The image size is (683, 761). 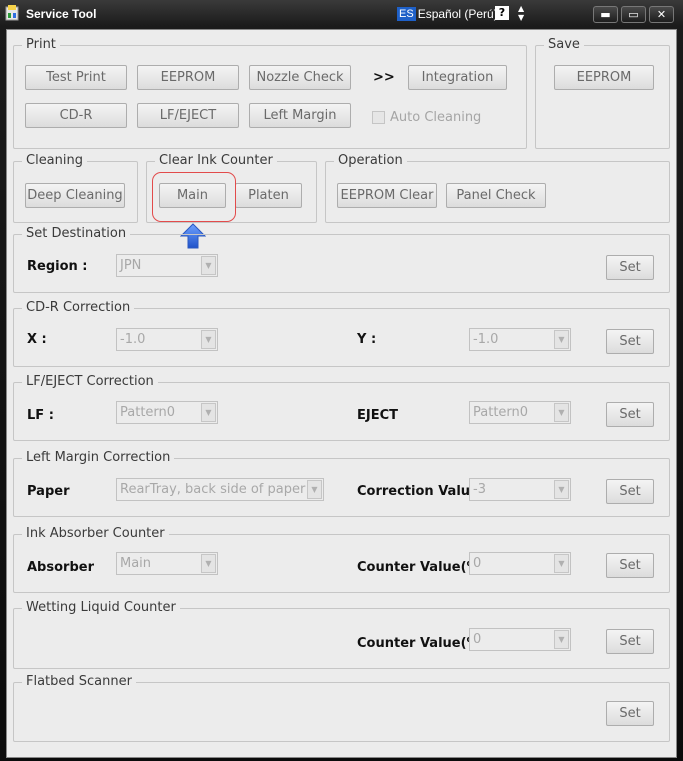 I want to click on lf-eject-correction-title: LF/EJECT Correction, so click(x=90, y=381).